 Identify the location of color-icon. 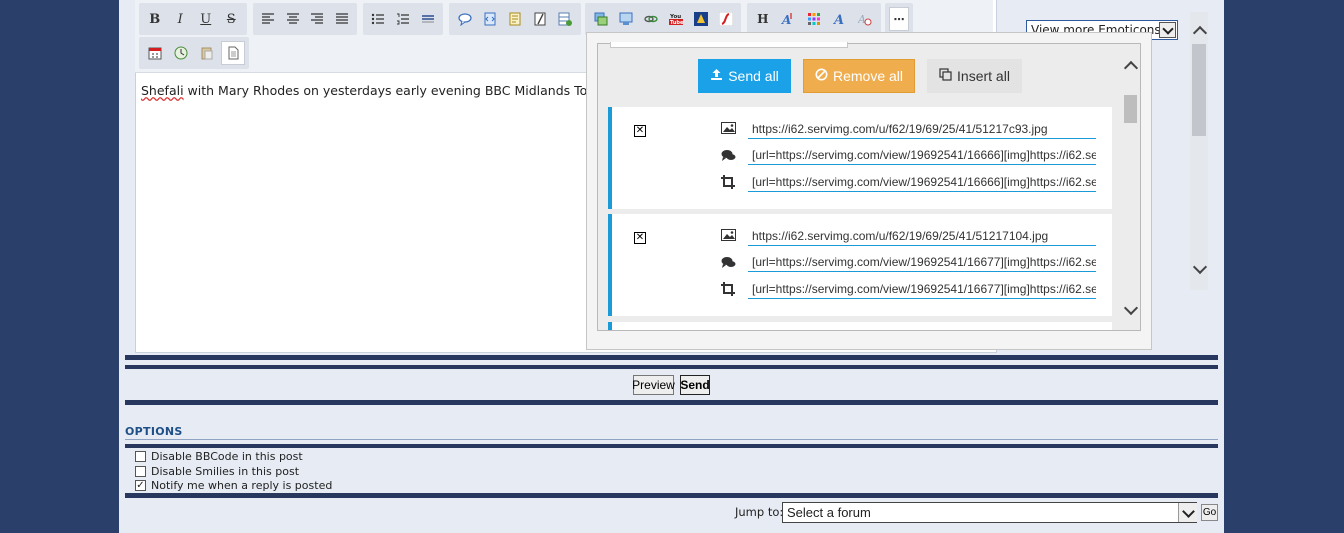
(814, 19).